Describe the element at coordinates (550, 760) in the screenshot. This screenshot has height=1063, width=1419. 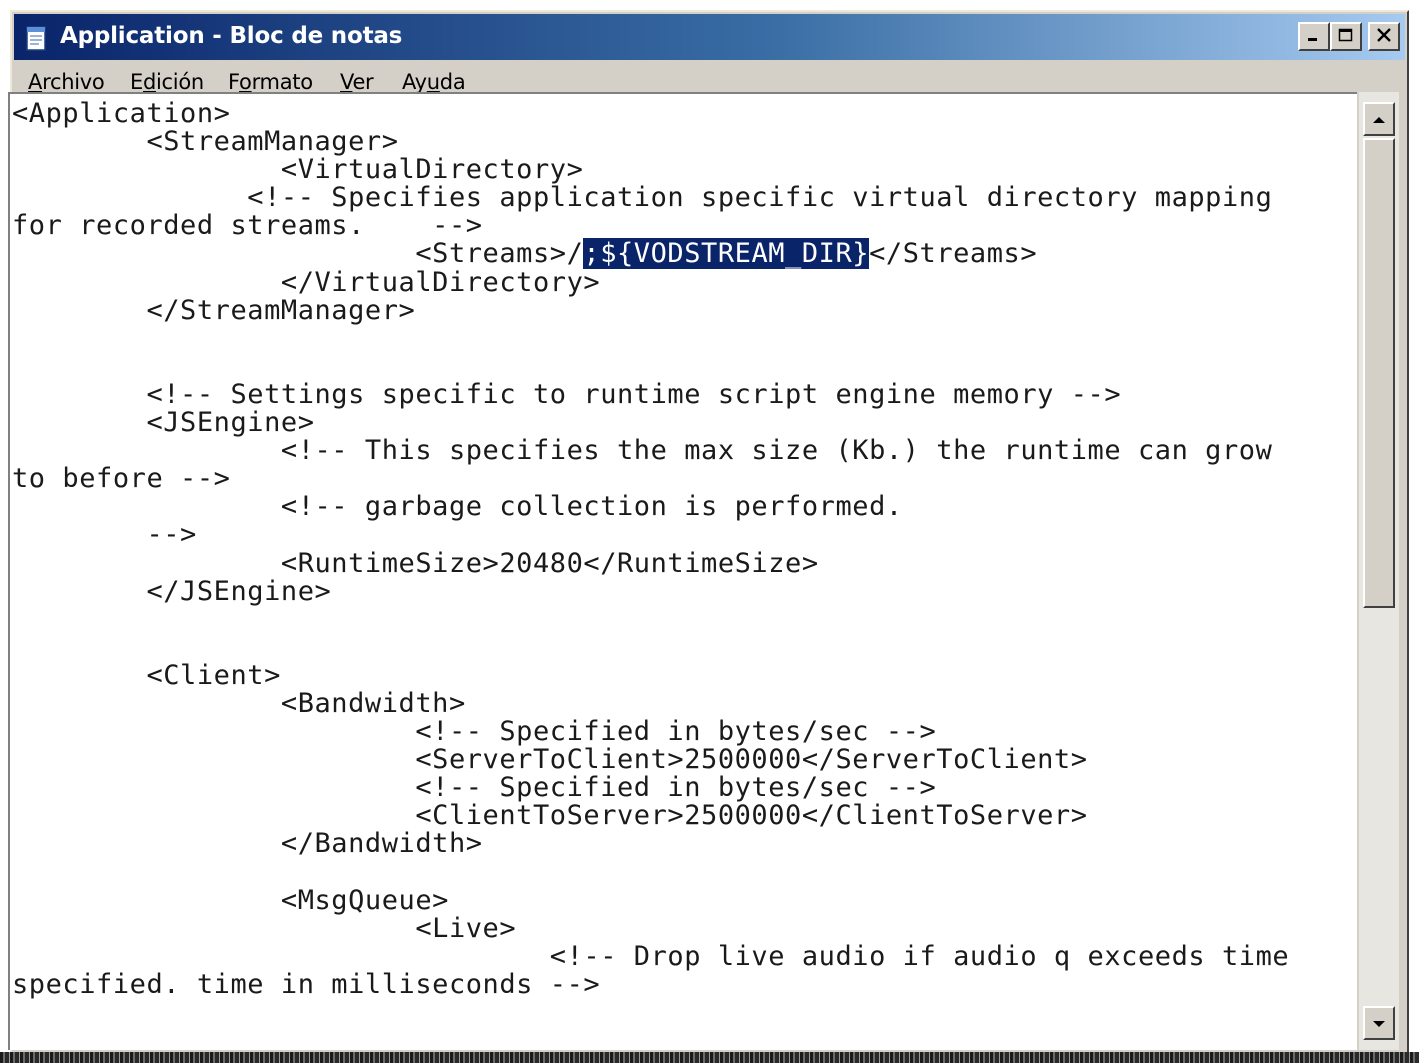
I see `editor-line: <ServerToClient>2500000</ServerToClient>` at that location.